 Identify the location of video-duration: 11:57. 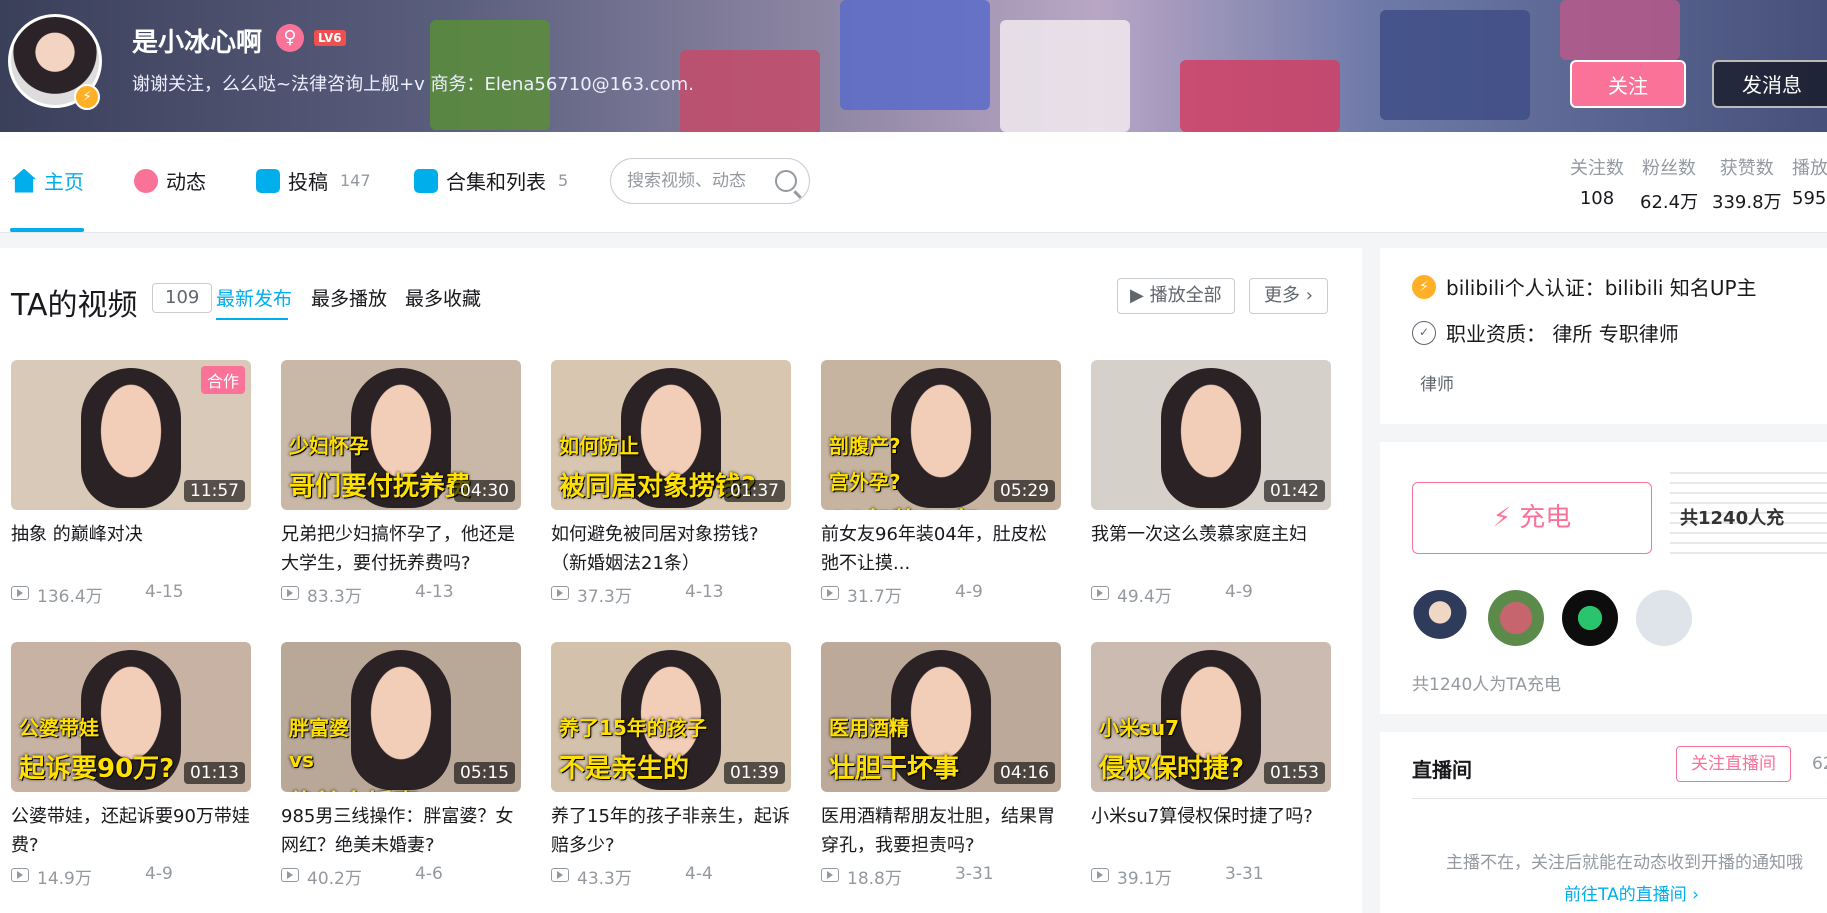
(214, 491).